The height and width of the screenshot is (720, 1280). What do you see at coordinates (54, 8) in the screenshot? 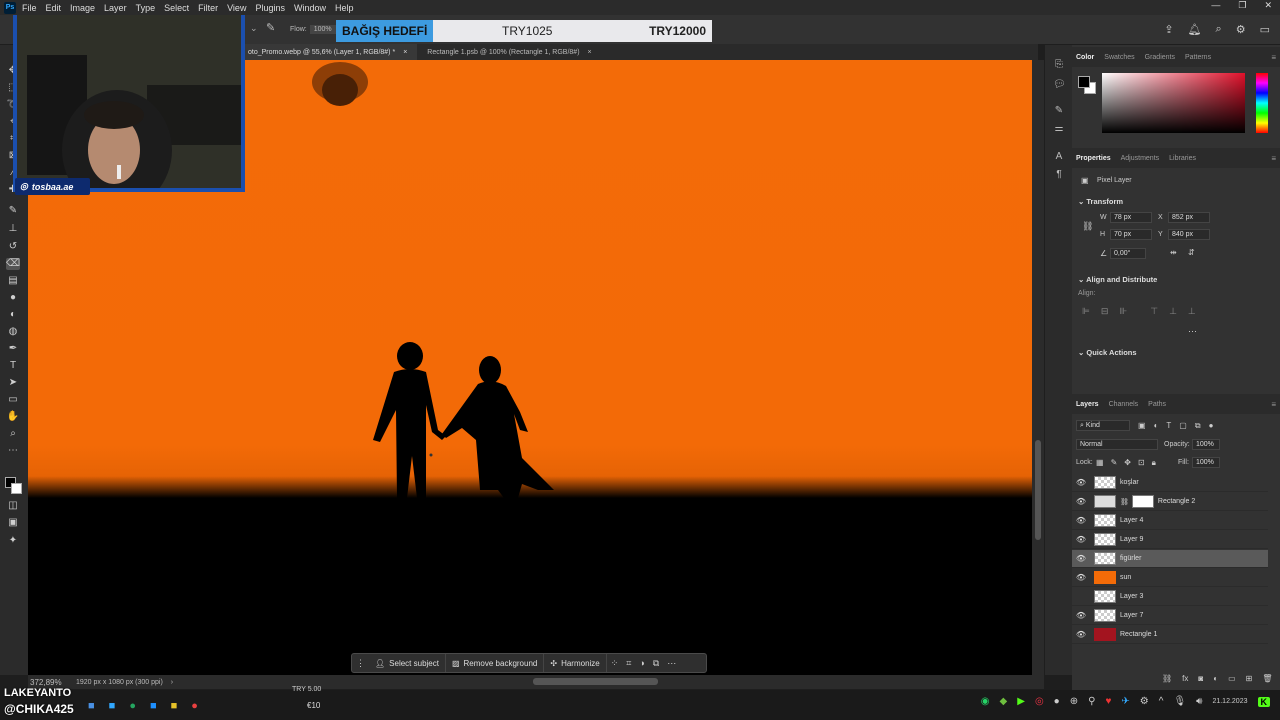
I see `menu-edit: Edit` at bounding box center [54, 8].